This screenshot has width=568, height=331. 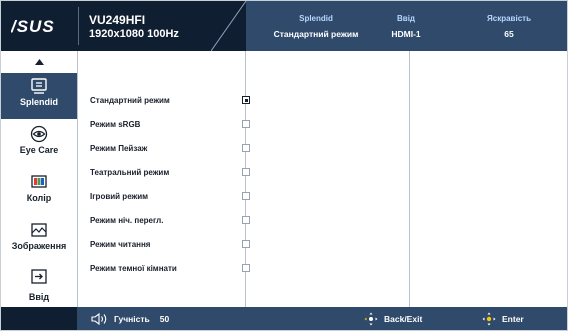 I want to click on status-splendid: Splendid Стандартний режим, so click(x=316, y=26).